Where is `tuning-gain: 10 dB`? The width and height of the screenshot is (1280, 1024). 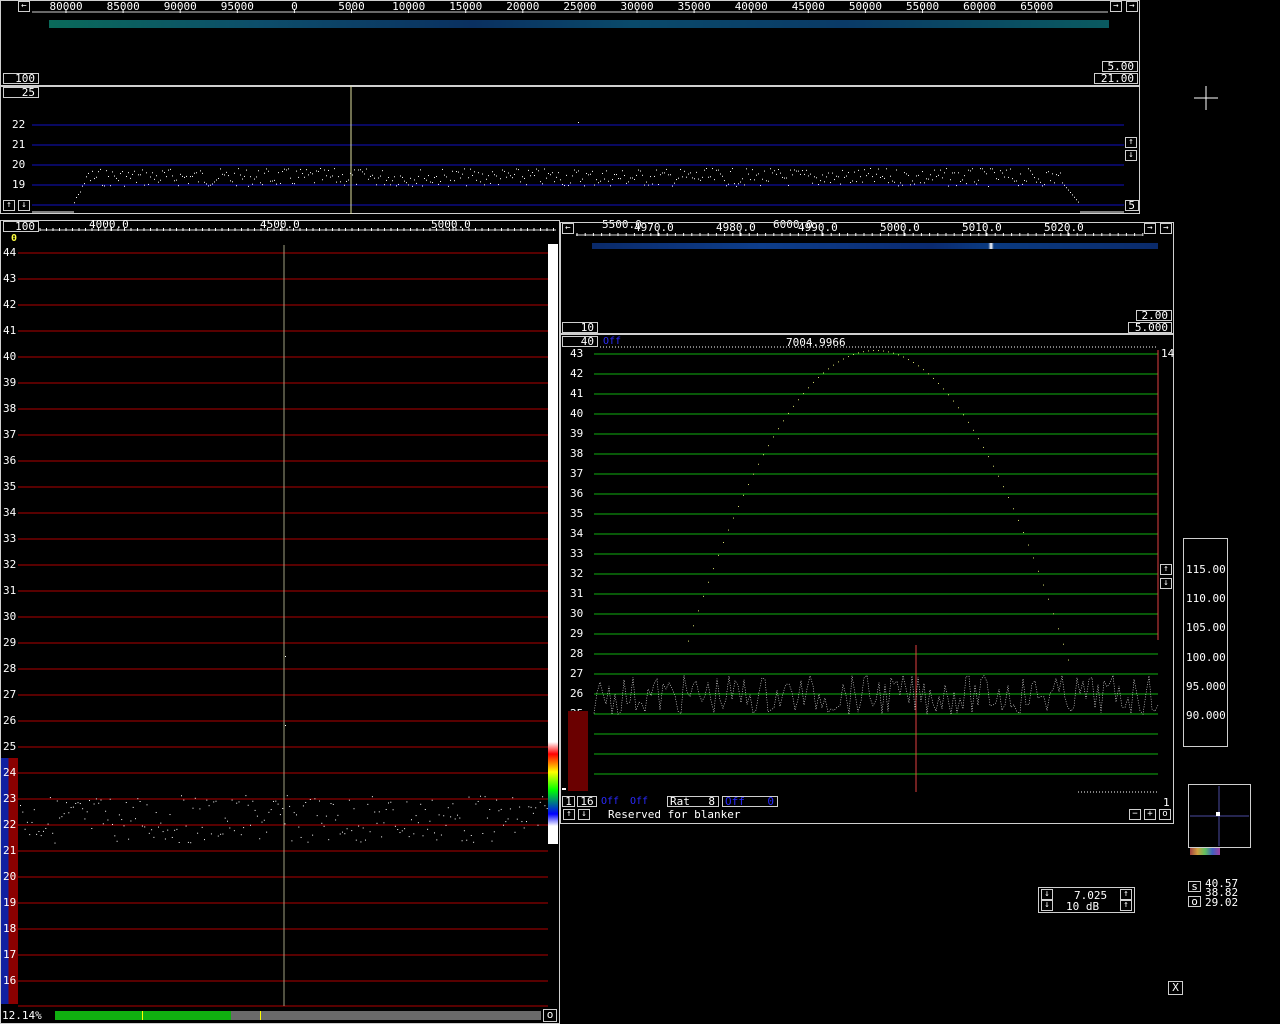
tuning-gain: 10 dB is located at coordinates (1083, 906).